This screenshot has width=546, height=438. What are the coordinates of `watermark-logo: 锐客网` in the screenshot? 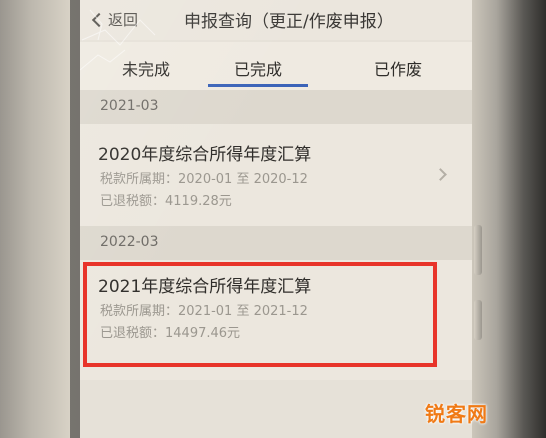 It's located at (456, 414).